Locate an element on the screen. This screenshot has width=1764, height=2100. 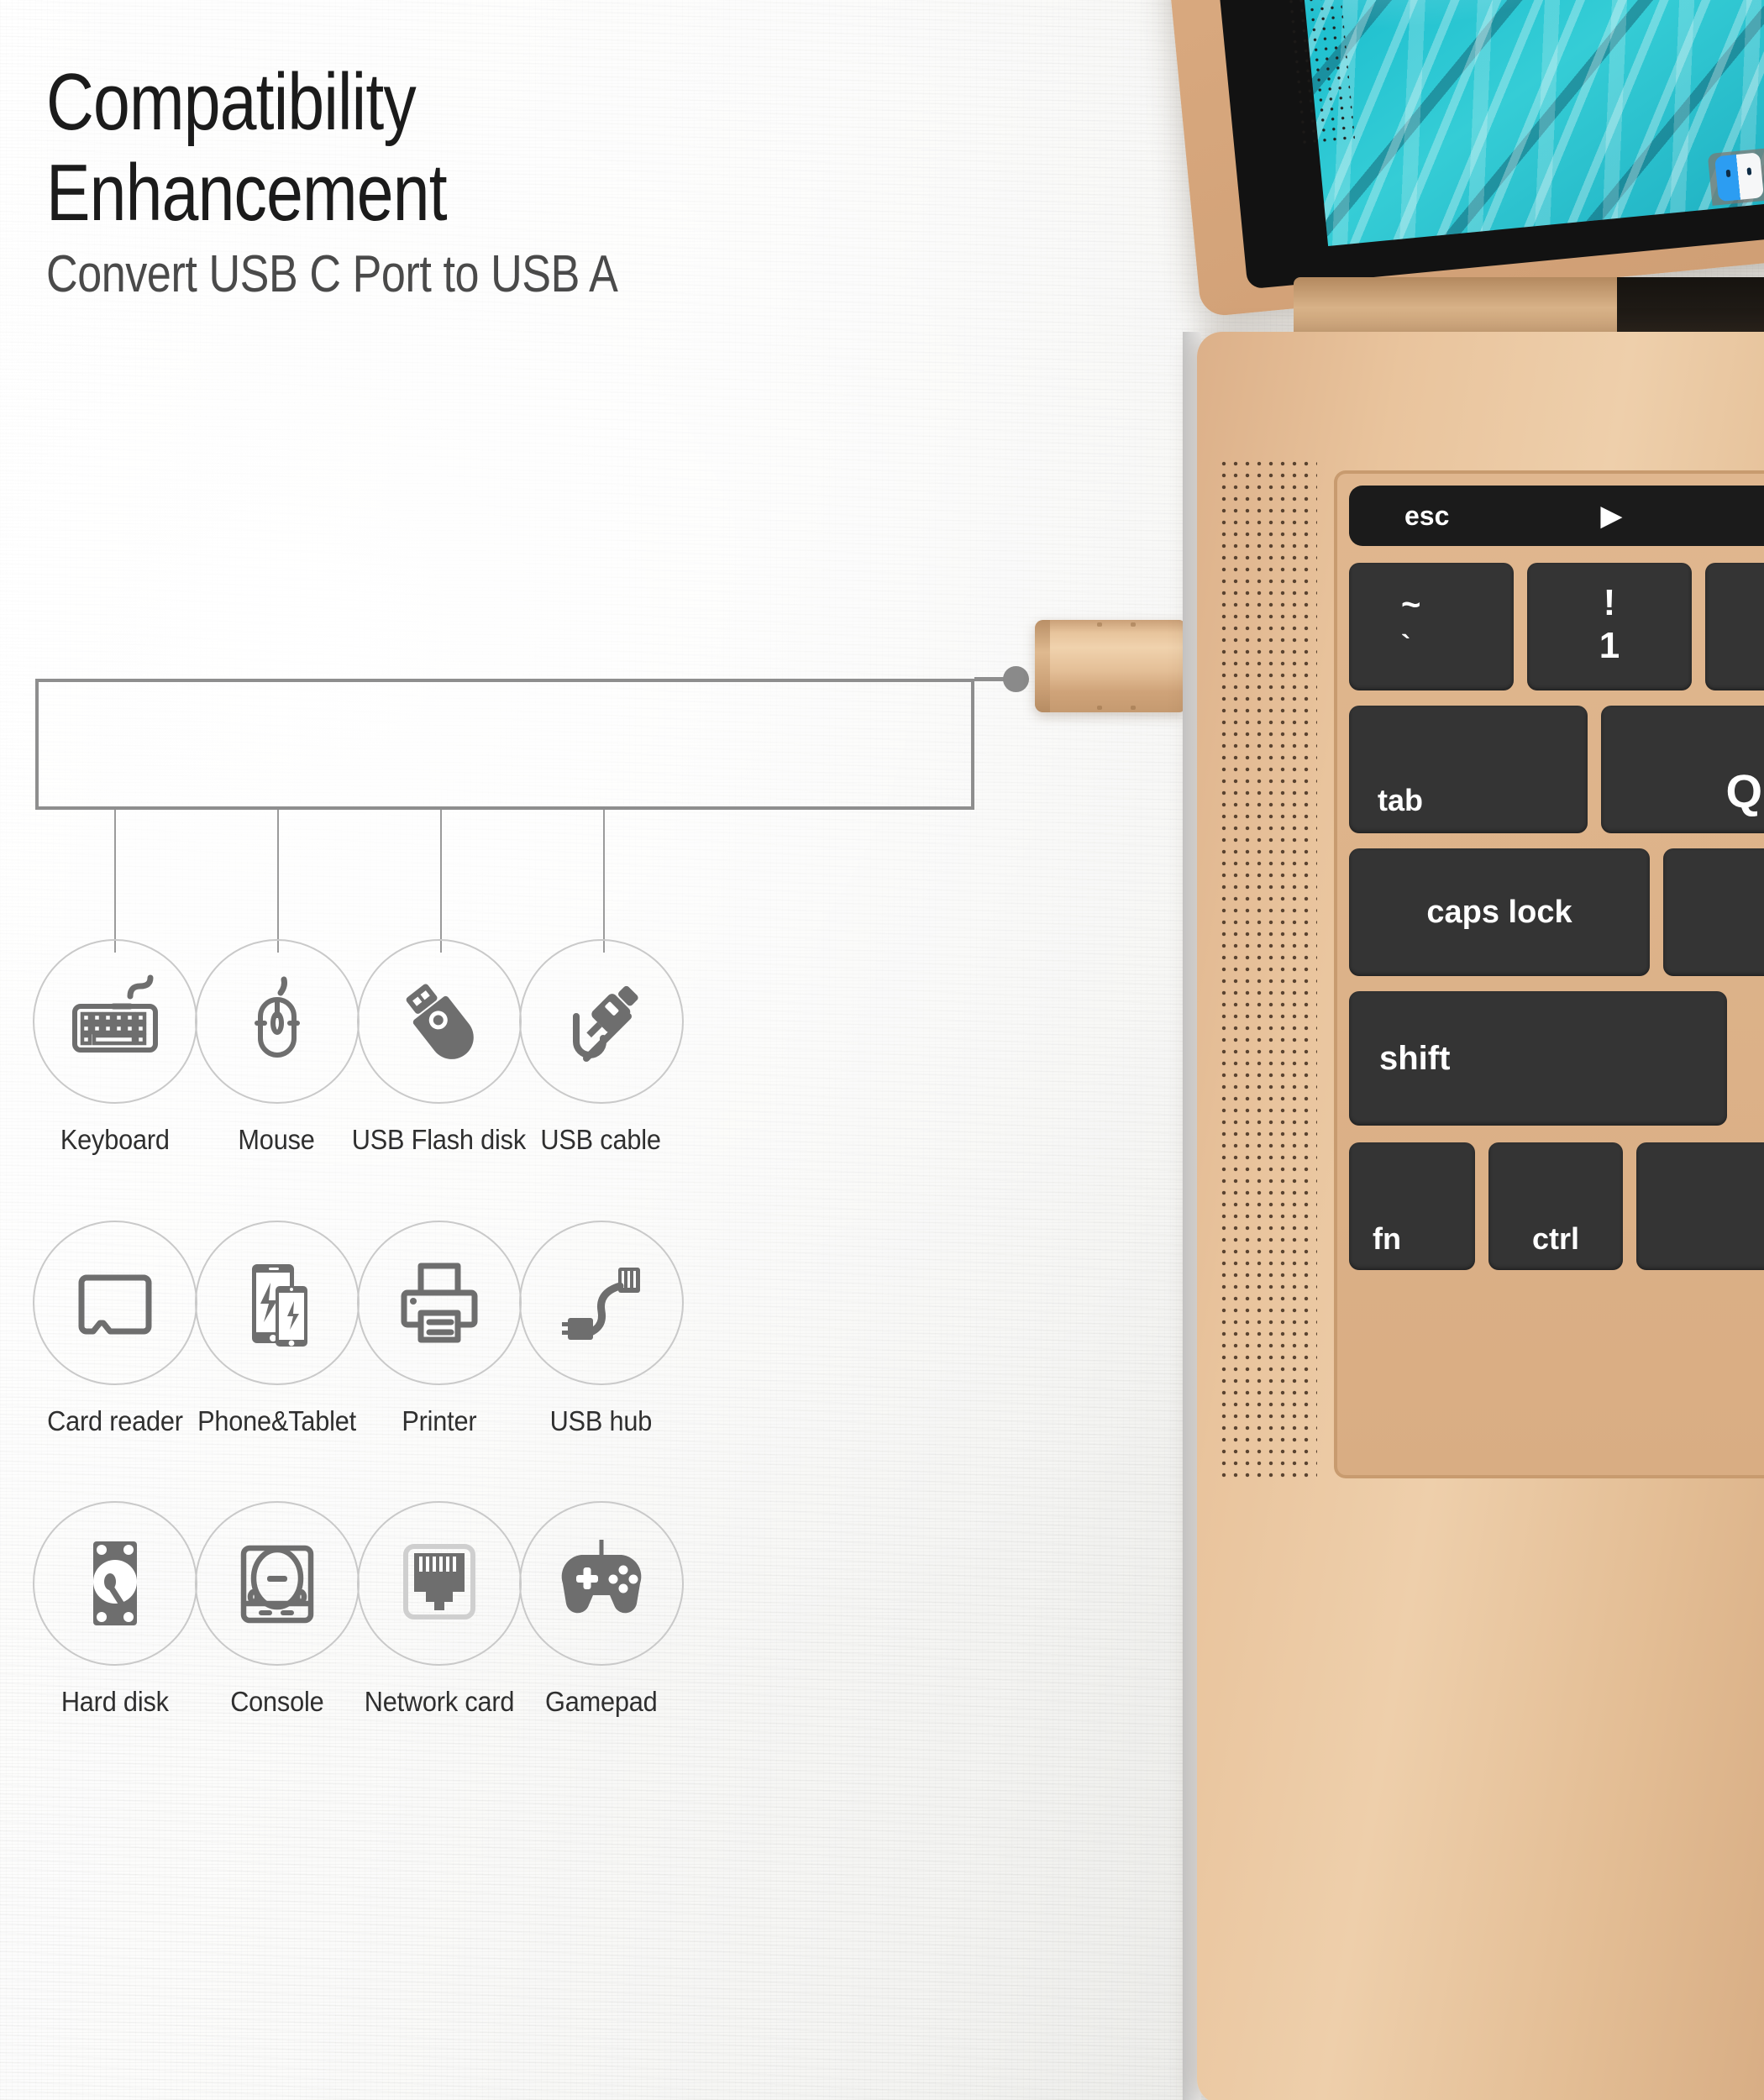
device-cell-usb-cable: USB cable is located at coordinates (601, 1047).